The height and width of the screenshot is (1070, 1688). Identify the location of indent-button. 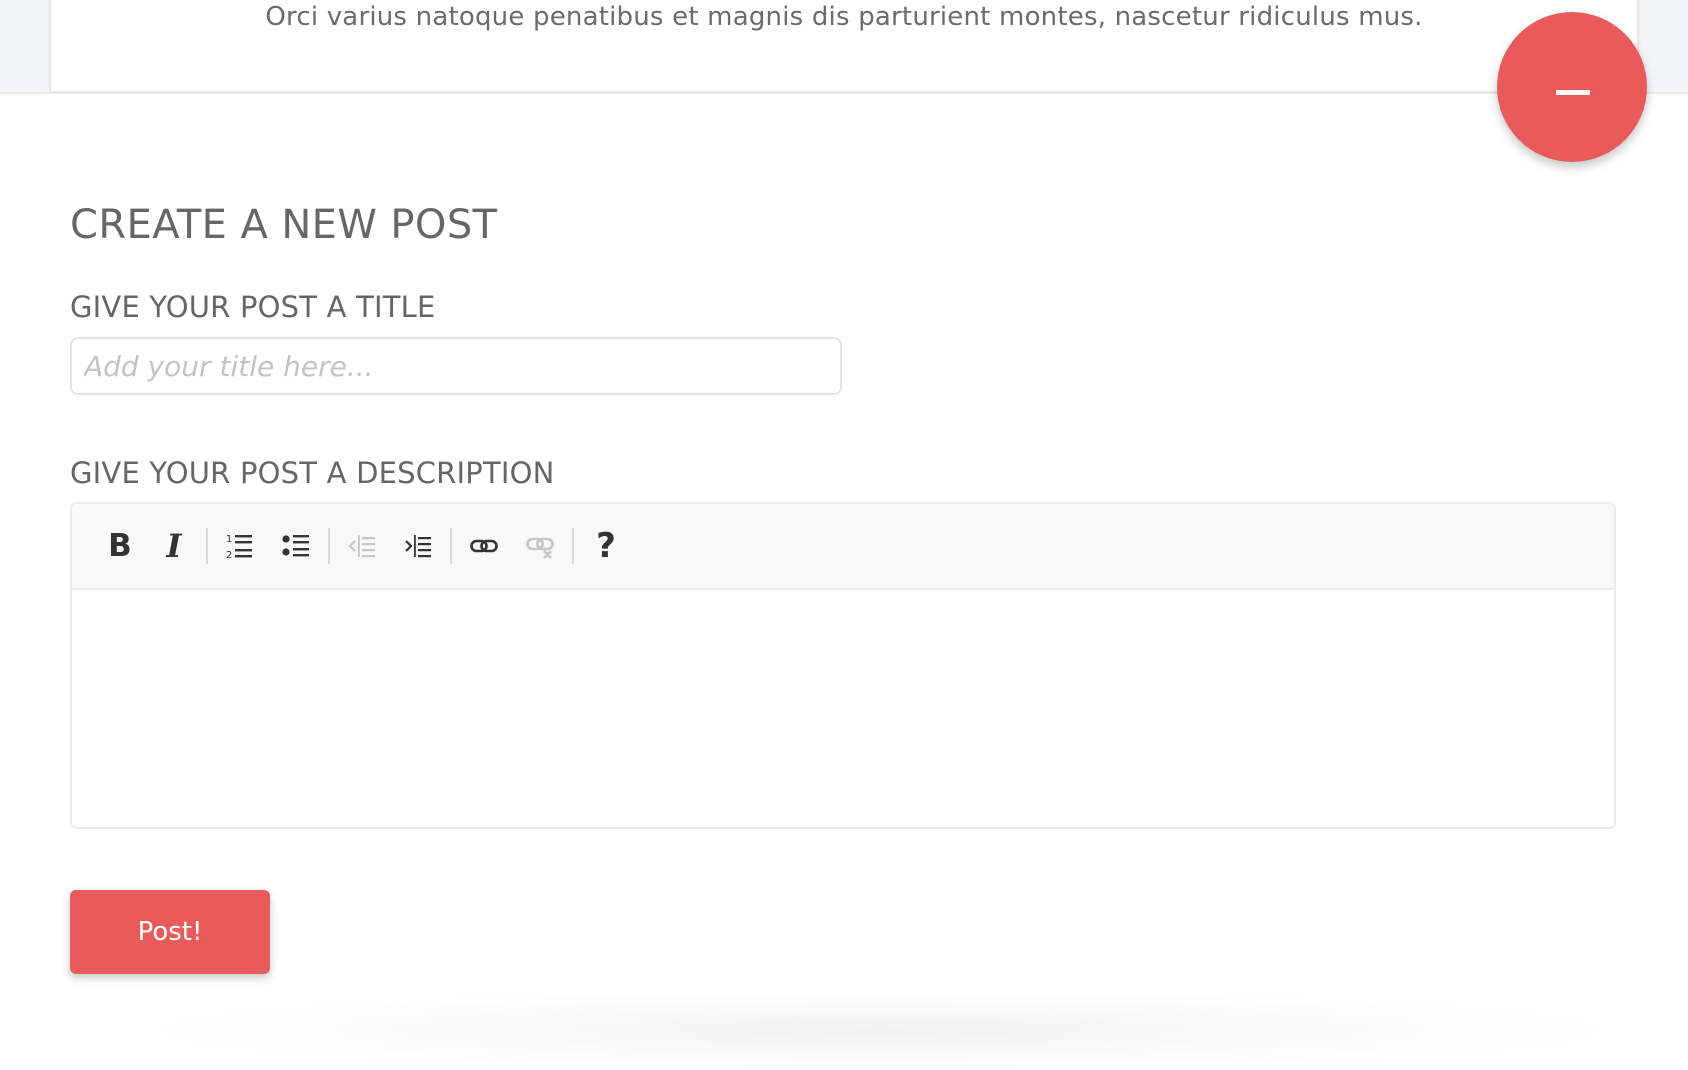
(418, 546).